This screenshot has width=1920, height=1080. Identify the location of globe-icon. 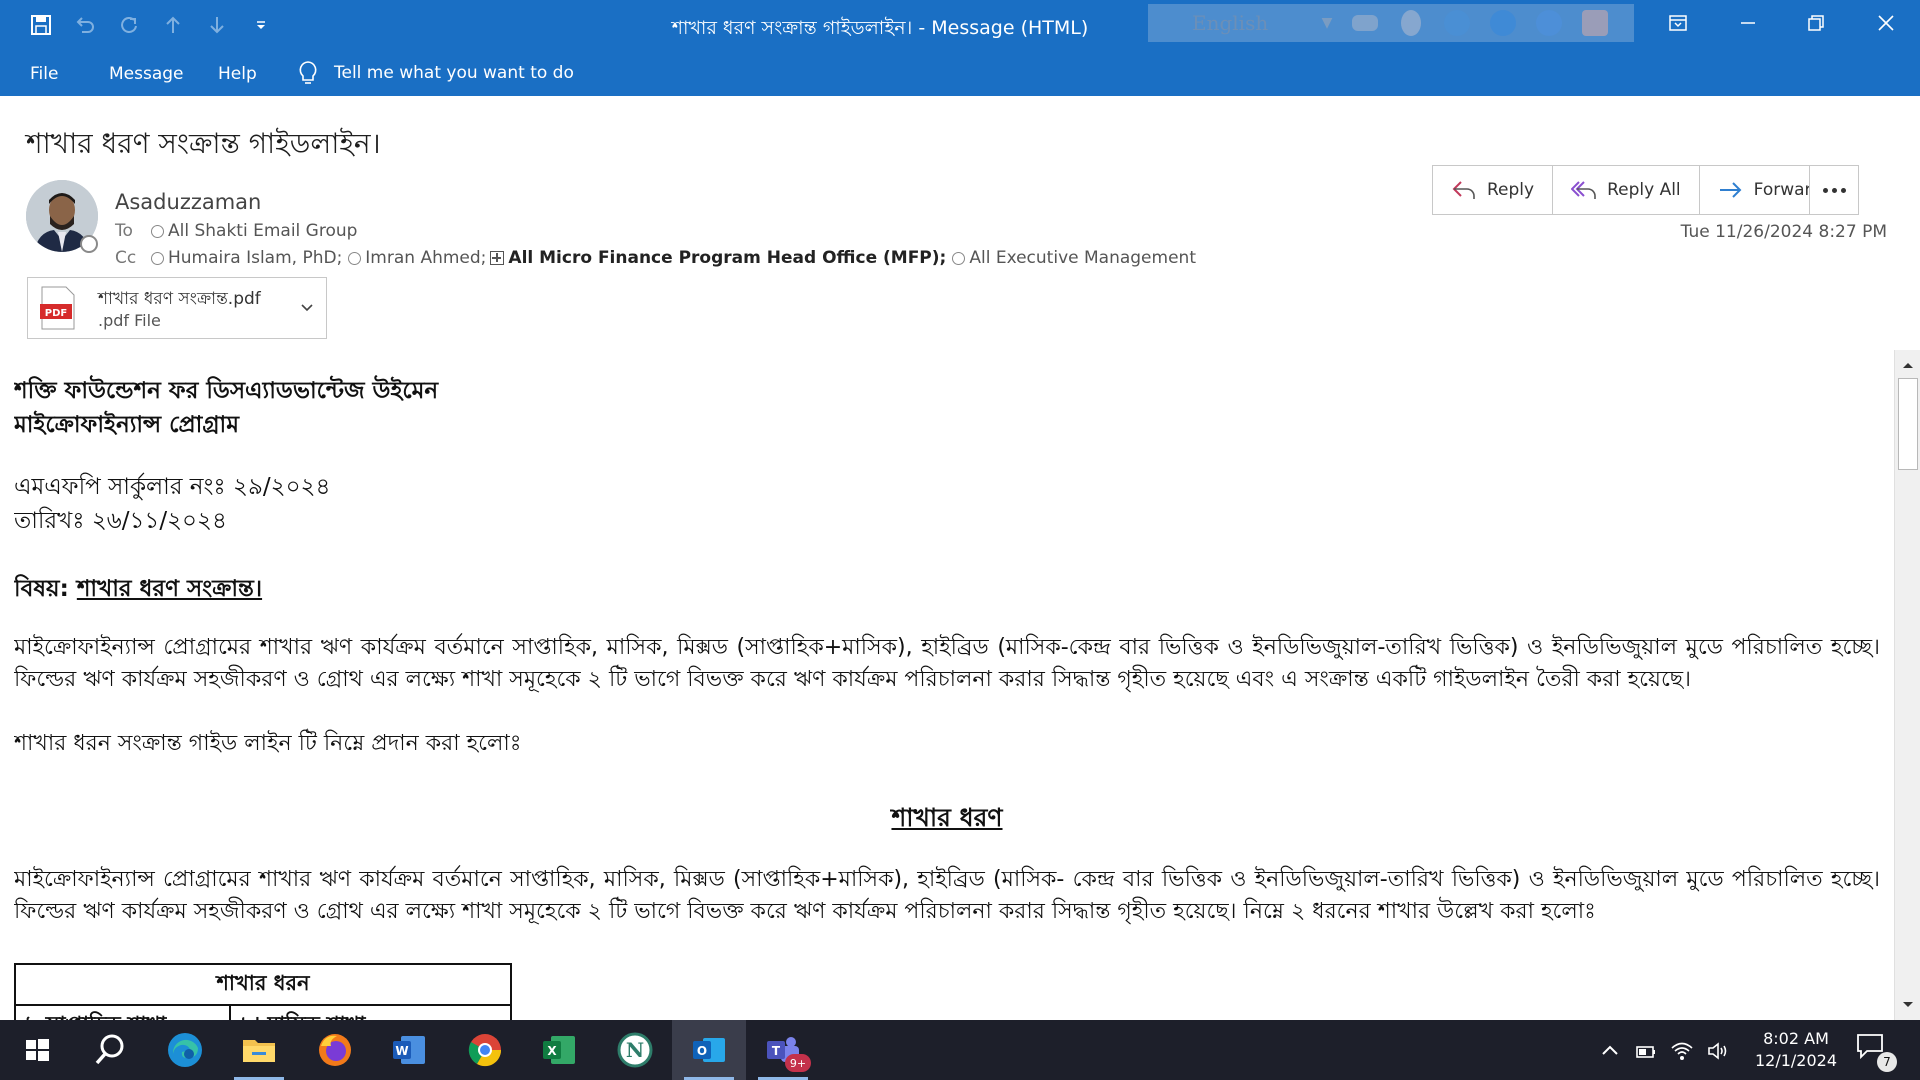
(1503, 23).